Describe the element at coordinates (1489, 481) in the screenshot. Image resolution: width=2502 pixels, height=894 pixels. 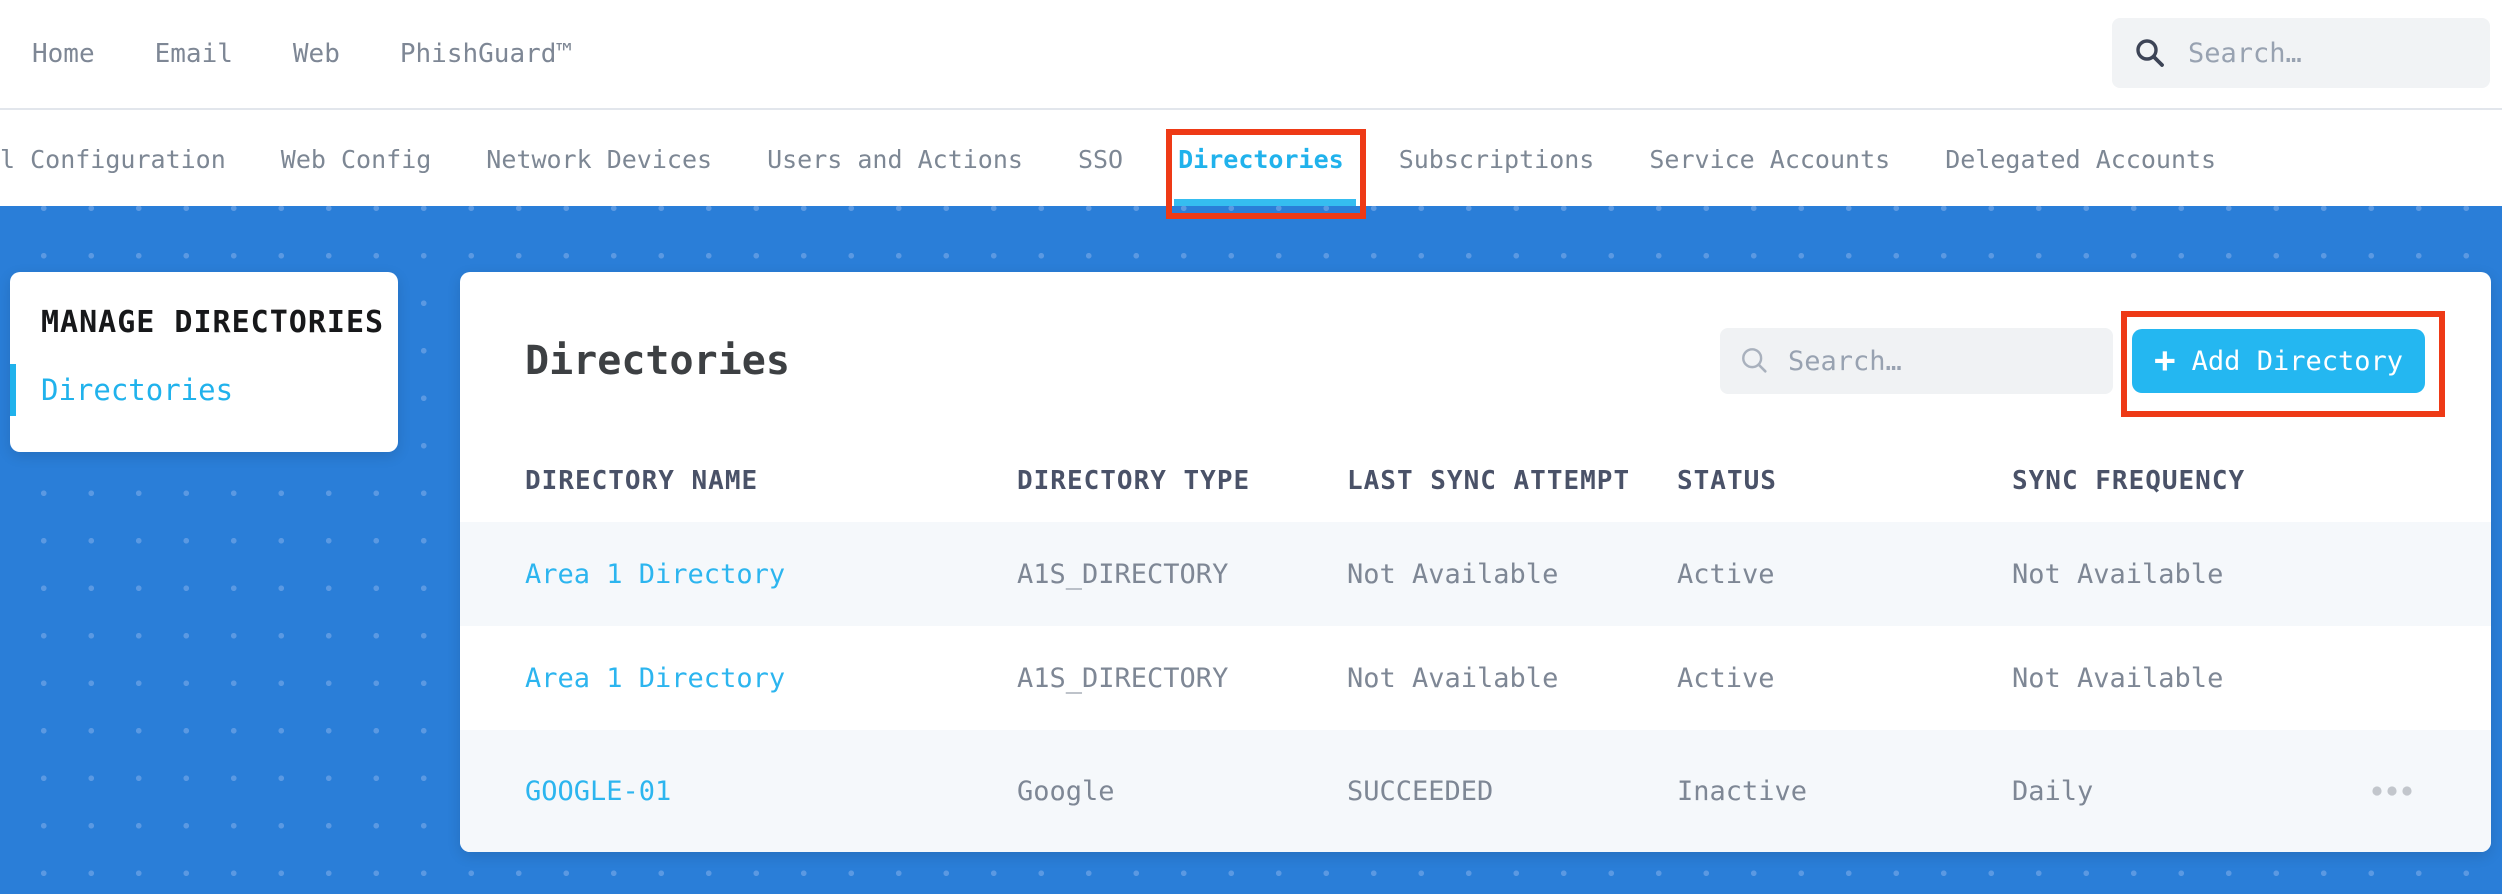
I see `column-header: LAST SYNC ATTEMPT` at that location.